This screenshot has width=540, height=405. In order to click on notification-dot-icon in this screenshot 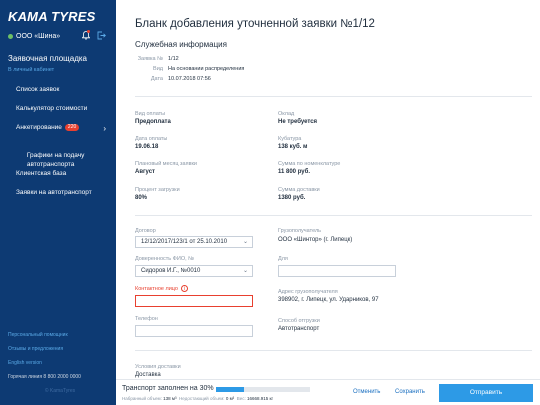, I will do `click(88, 31)`.